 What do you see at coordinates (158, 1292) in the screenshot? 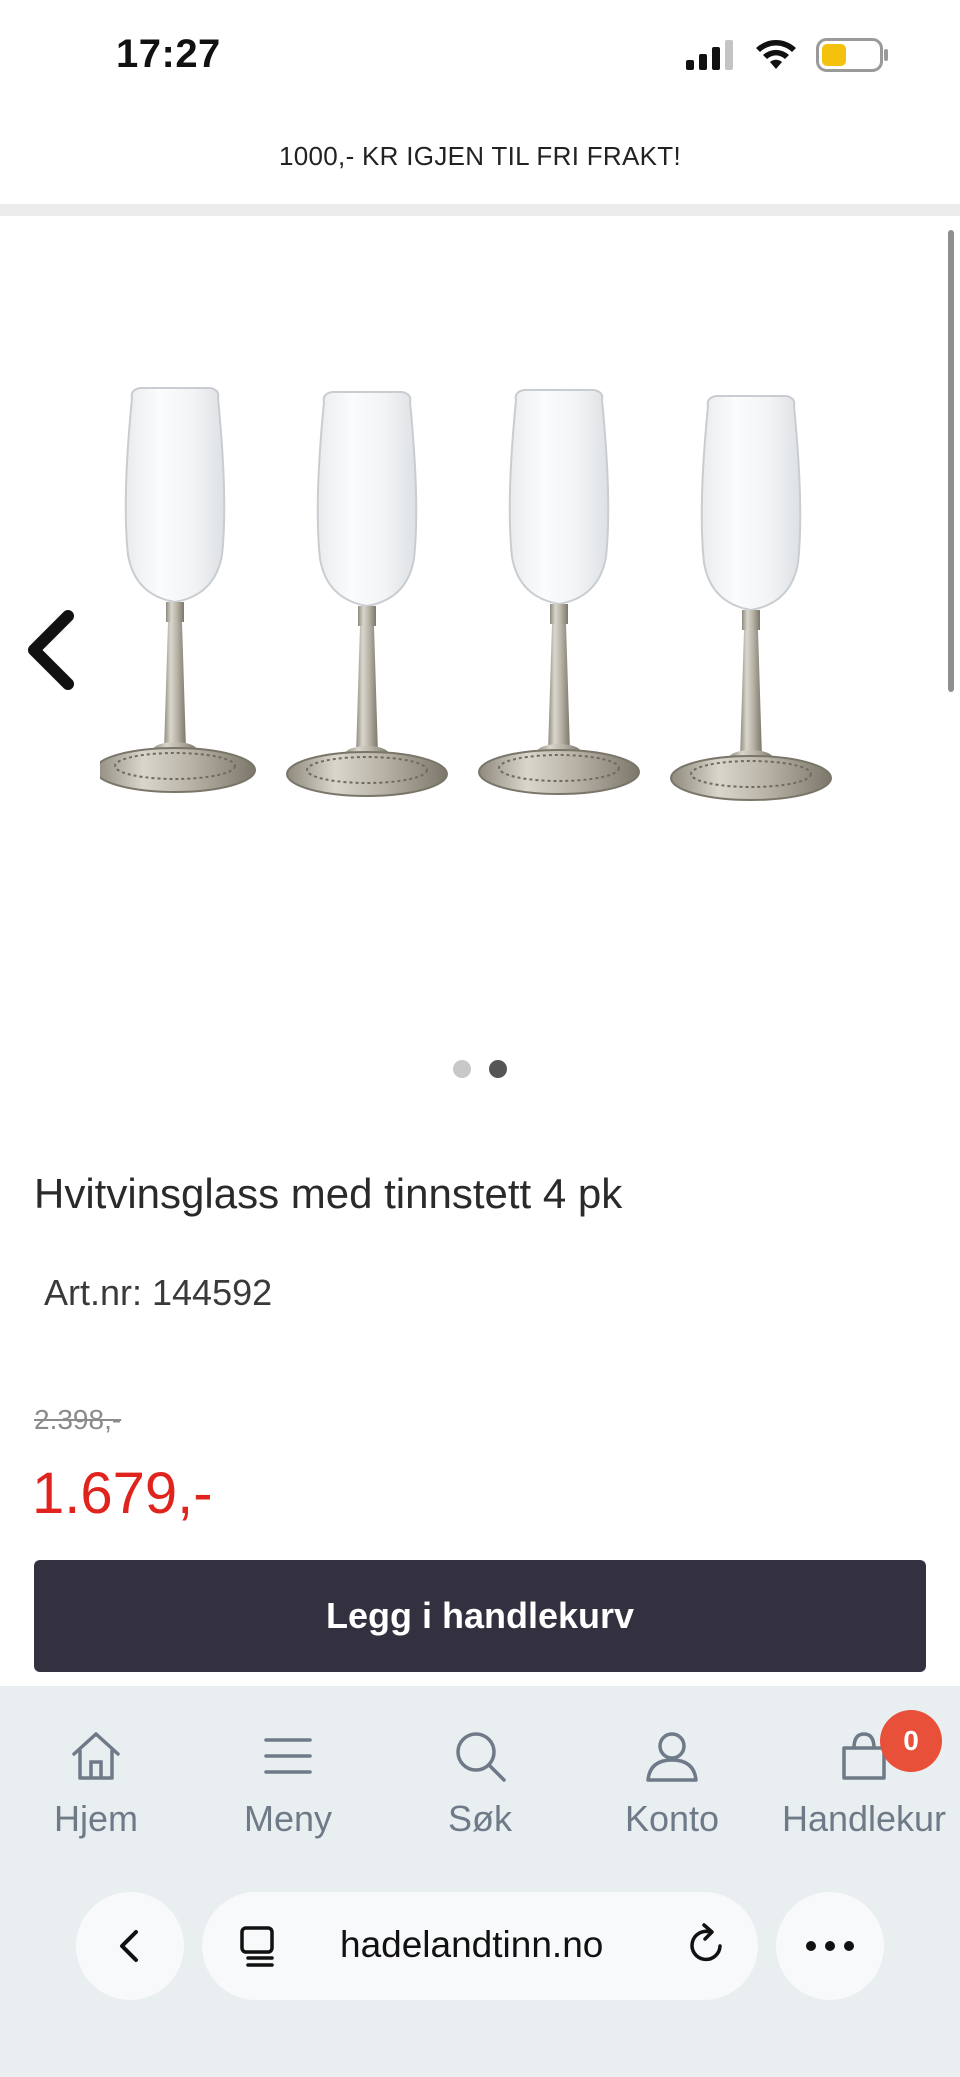
I see `article-number: Art.nr: 144592` at bounding box center [158, 1292].